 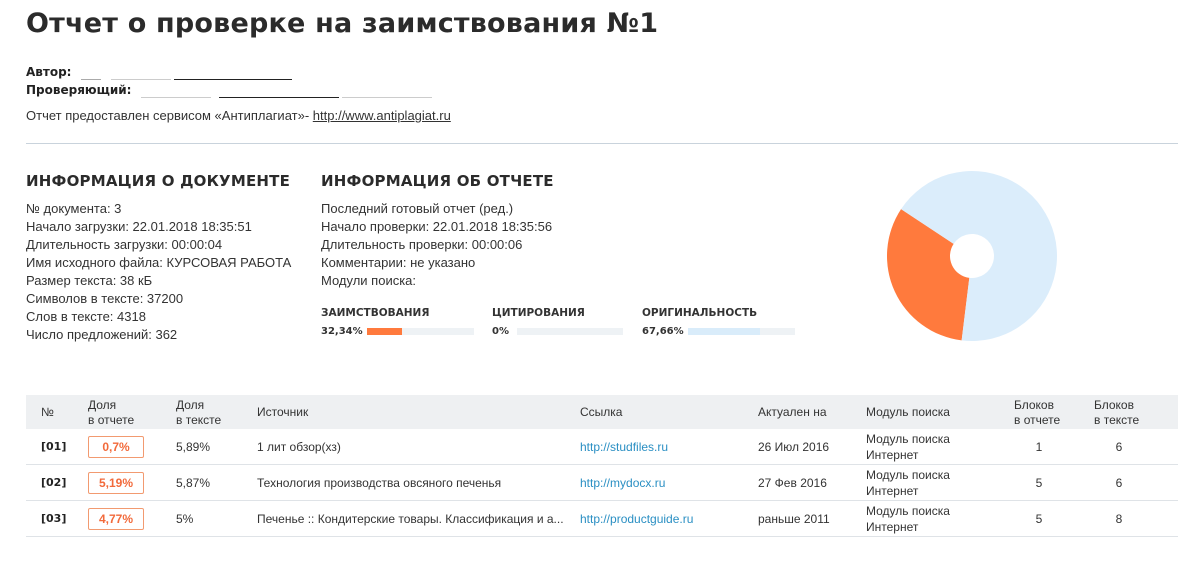 I want to click on metric-label: ЗАИМСТВОВАНИЯ, so click(x=375, y=313).